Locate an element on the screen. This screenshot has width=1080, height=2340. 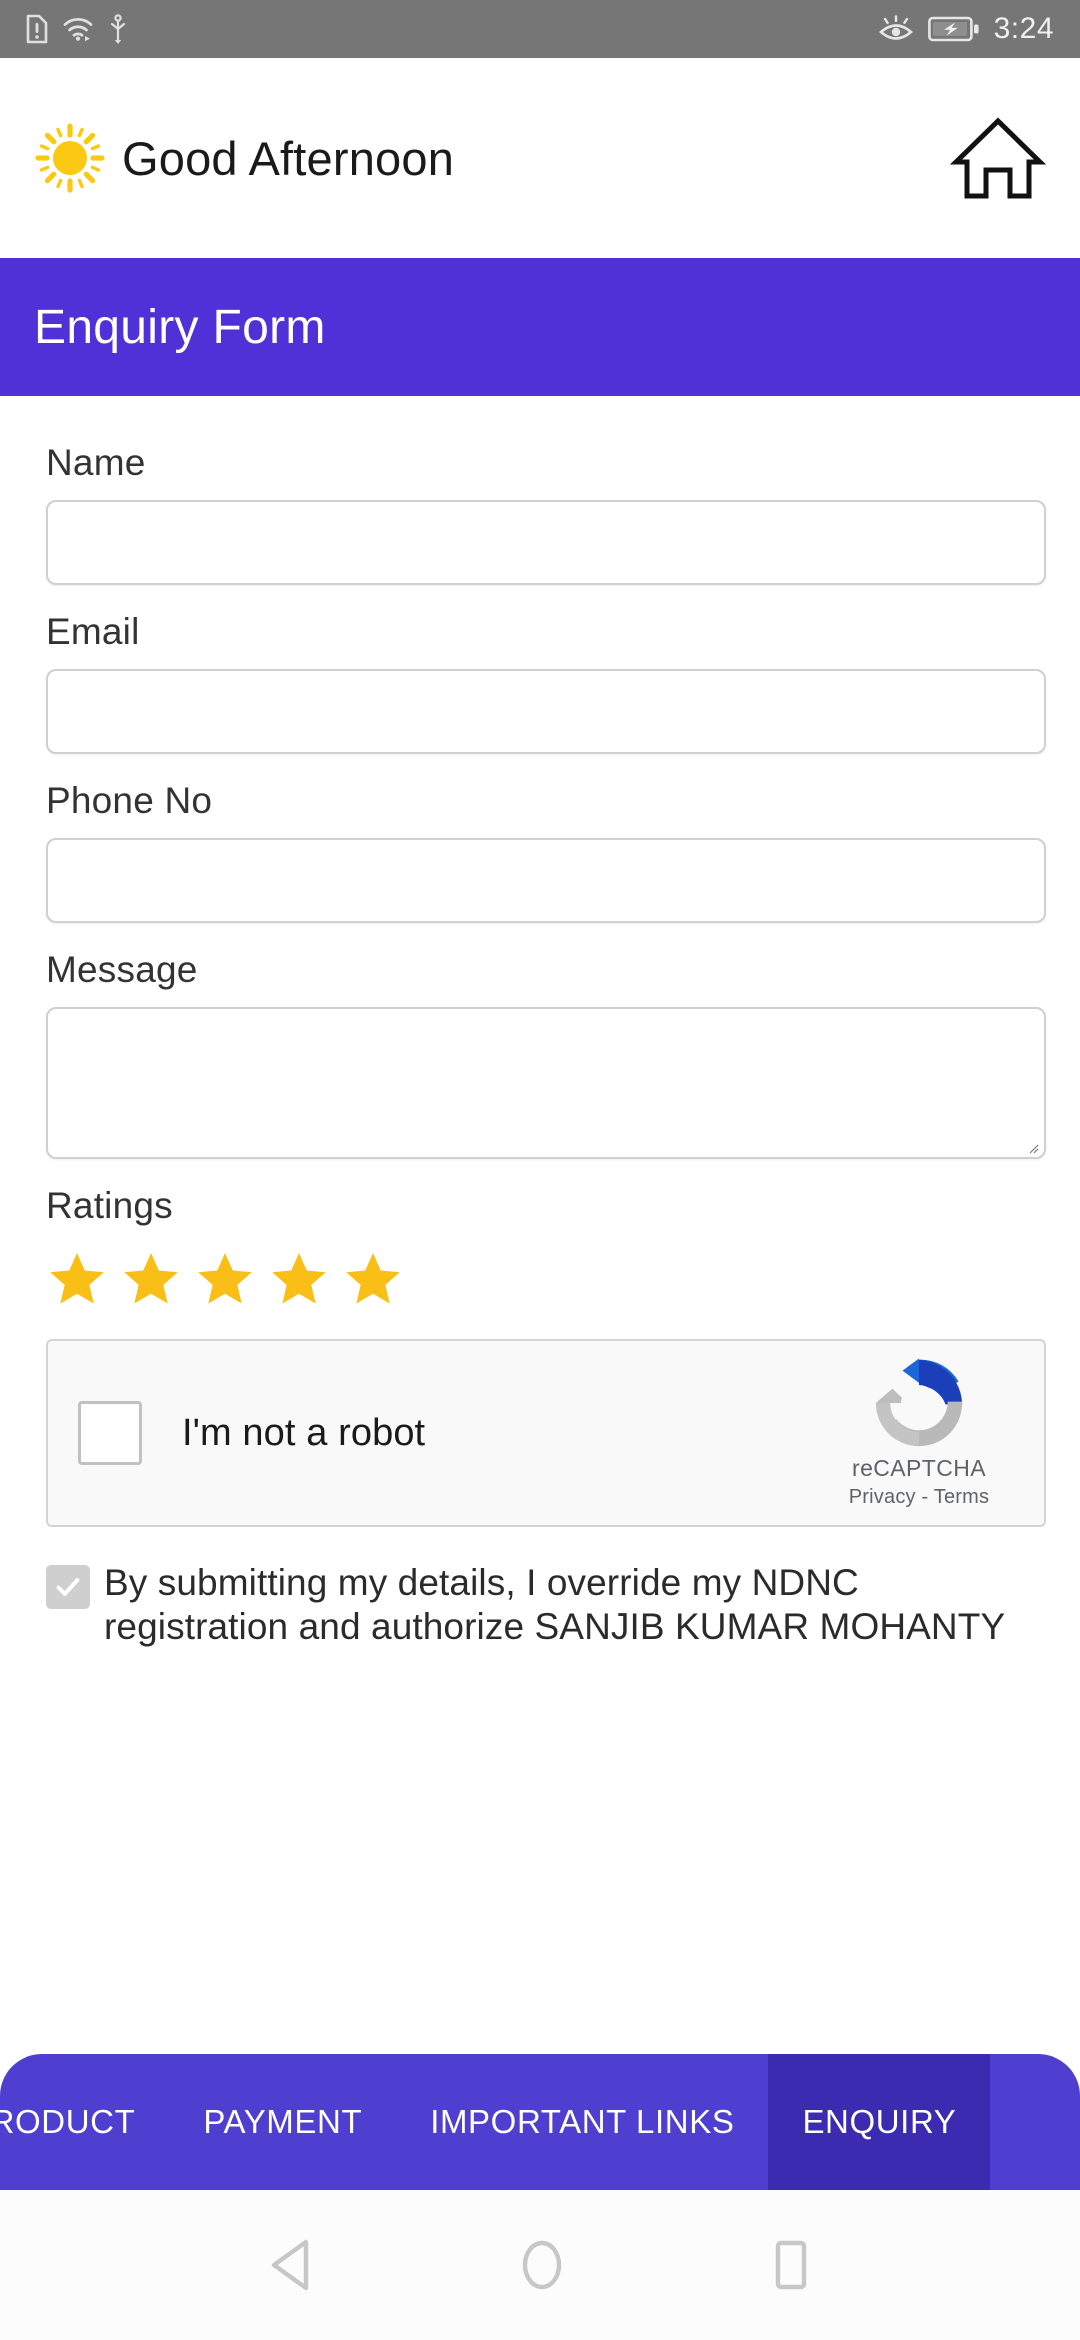
name-label: Name is located at coordinates (96, 462).